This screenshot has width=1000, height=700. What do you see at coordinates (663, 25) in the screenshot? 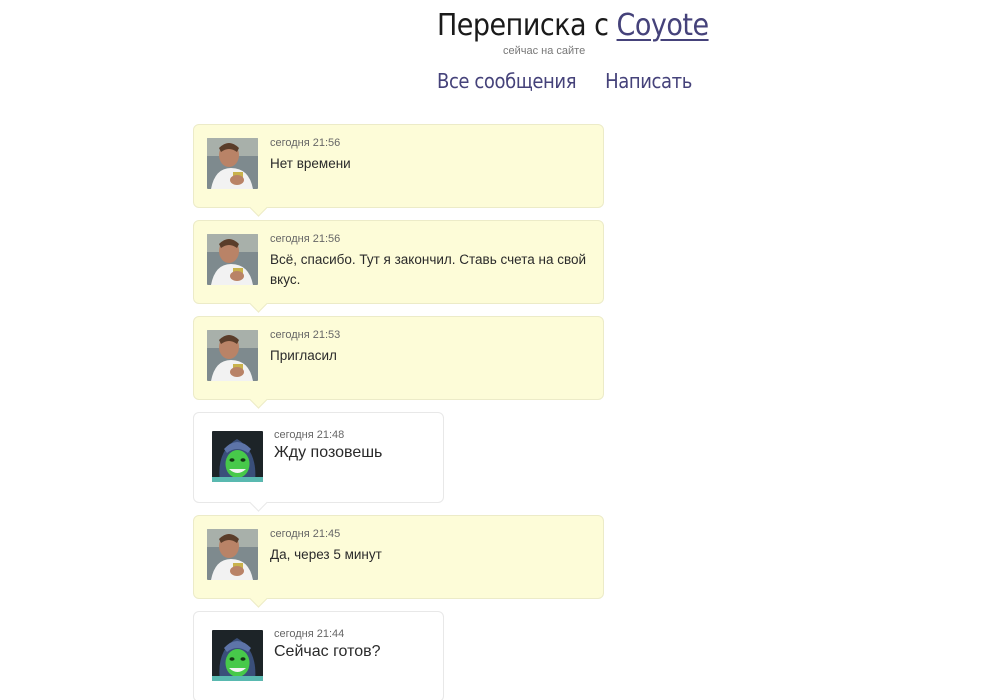
I see `interlocutor-link: Coyote` at bounding box center [663, 25].